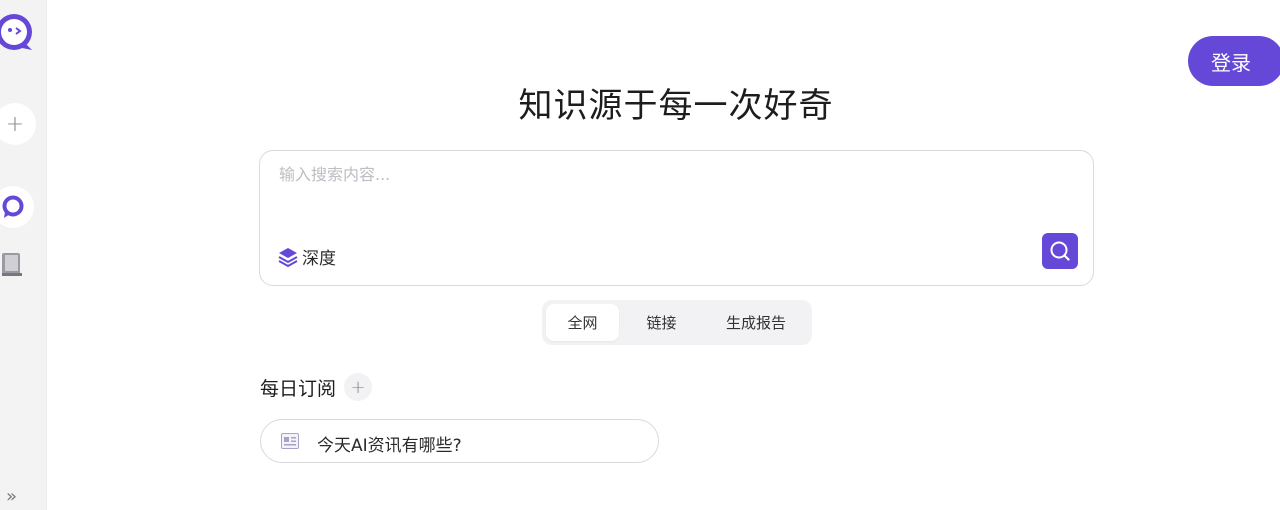 This screenshot has height=510, width=1280. Describe the element at coordinates (1231, 62) in the screenshot. I see `login-label: 登录` at that location.